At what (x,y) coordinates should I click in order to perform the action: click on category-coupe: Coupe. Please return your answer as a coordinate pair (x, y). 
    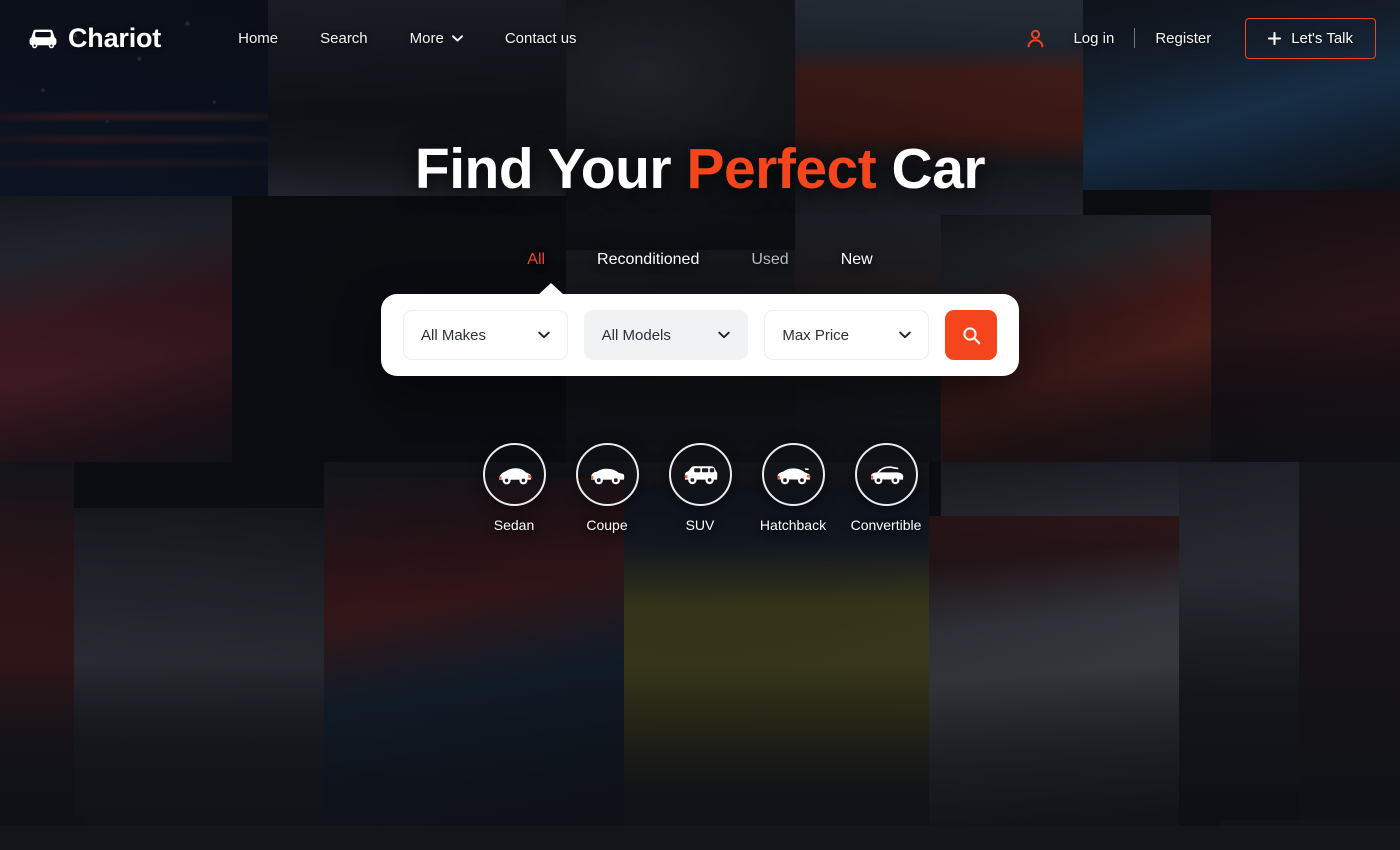
    Looking at the image, I should click on (607, 488).